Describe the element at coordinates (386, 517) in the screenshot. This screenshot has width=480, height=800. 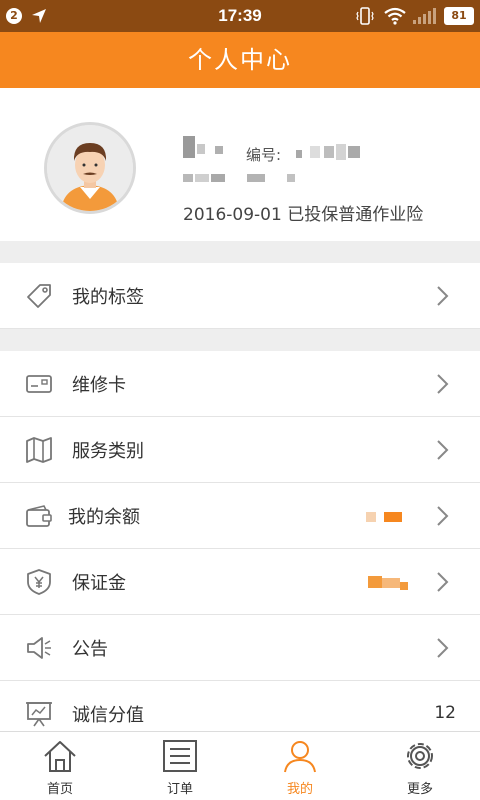
I see `balance-value-redacted` at that location.